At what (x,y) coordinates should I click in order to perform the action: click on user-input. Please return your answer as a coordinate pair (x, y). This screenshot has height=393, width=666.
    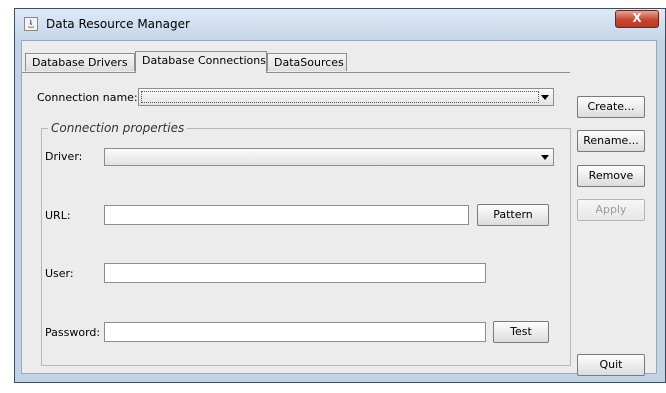
    Looking at the image, I should click on (295, 273).